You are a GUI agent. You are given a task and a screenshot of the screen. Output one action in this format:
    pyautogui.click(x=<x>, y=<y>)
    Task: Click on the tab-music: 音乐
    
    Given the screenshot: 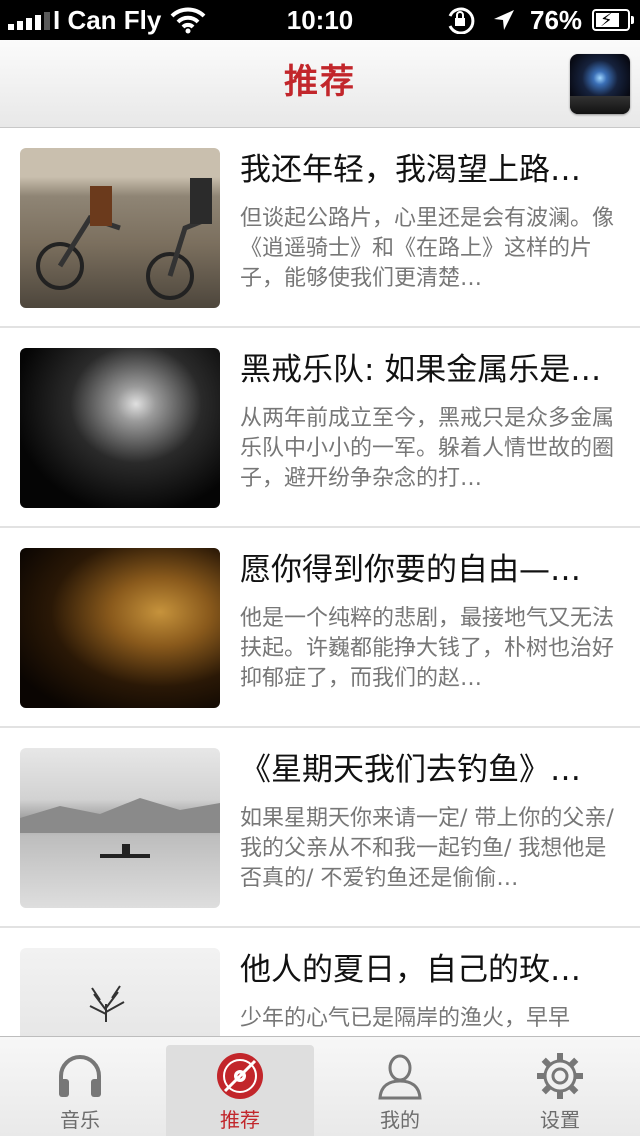 What is the action you would take?
    pyautogui.click(x=80, y=1086)
    